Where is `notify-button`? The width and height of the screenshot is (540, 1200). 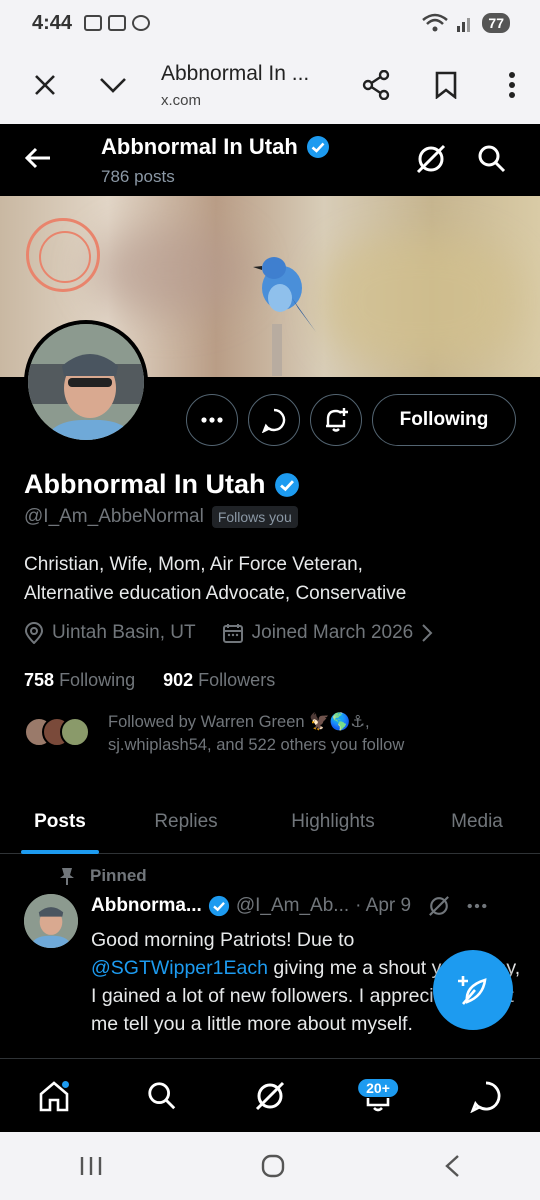 notify-button is located at coordinates (336, 420).